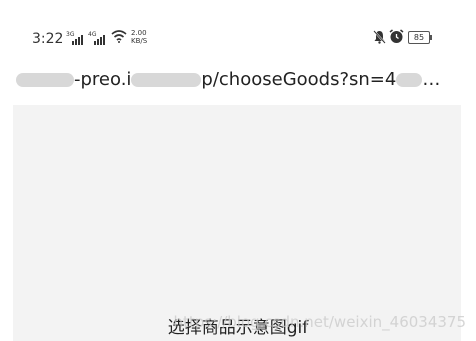 This screenshot has width=476, height=341. What do you see at coordinates (139, 37) in the screenshot?
I see `network-speed: 2.00 KB/S` at bounding box center [139, 37].